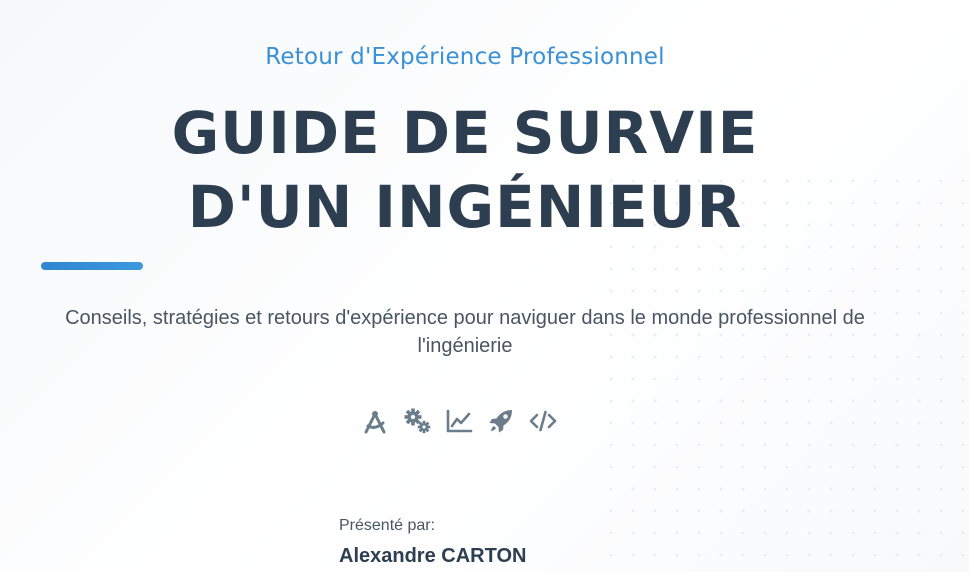  I want to click on slide-title-line-1: GUIDE DE SURVIE, so click(465, 133).